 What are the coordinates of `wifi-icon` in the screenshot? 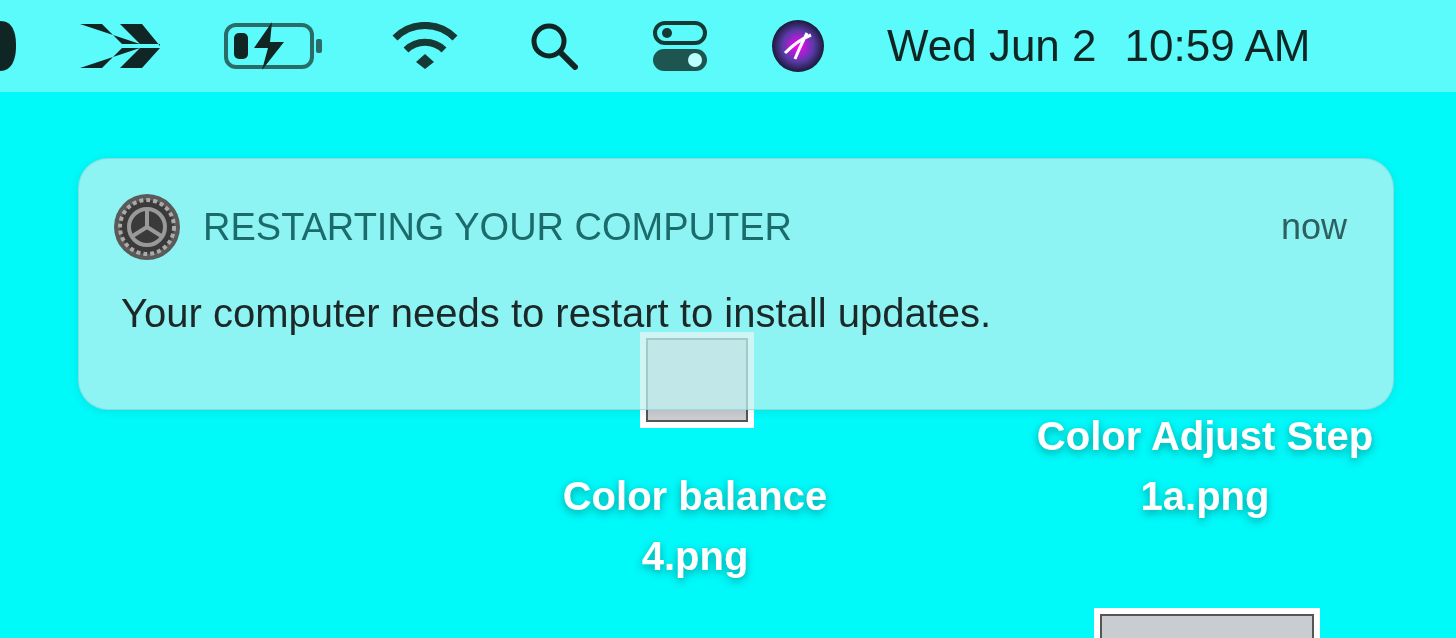 It's located at (425, 46).